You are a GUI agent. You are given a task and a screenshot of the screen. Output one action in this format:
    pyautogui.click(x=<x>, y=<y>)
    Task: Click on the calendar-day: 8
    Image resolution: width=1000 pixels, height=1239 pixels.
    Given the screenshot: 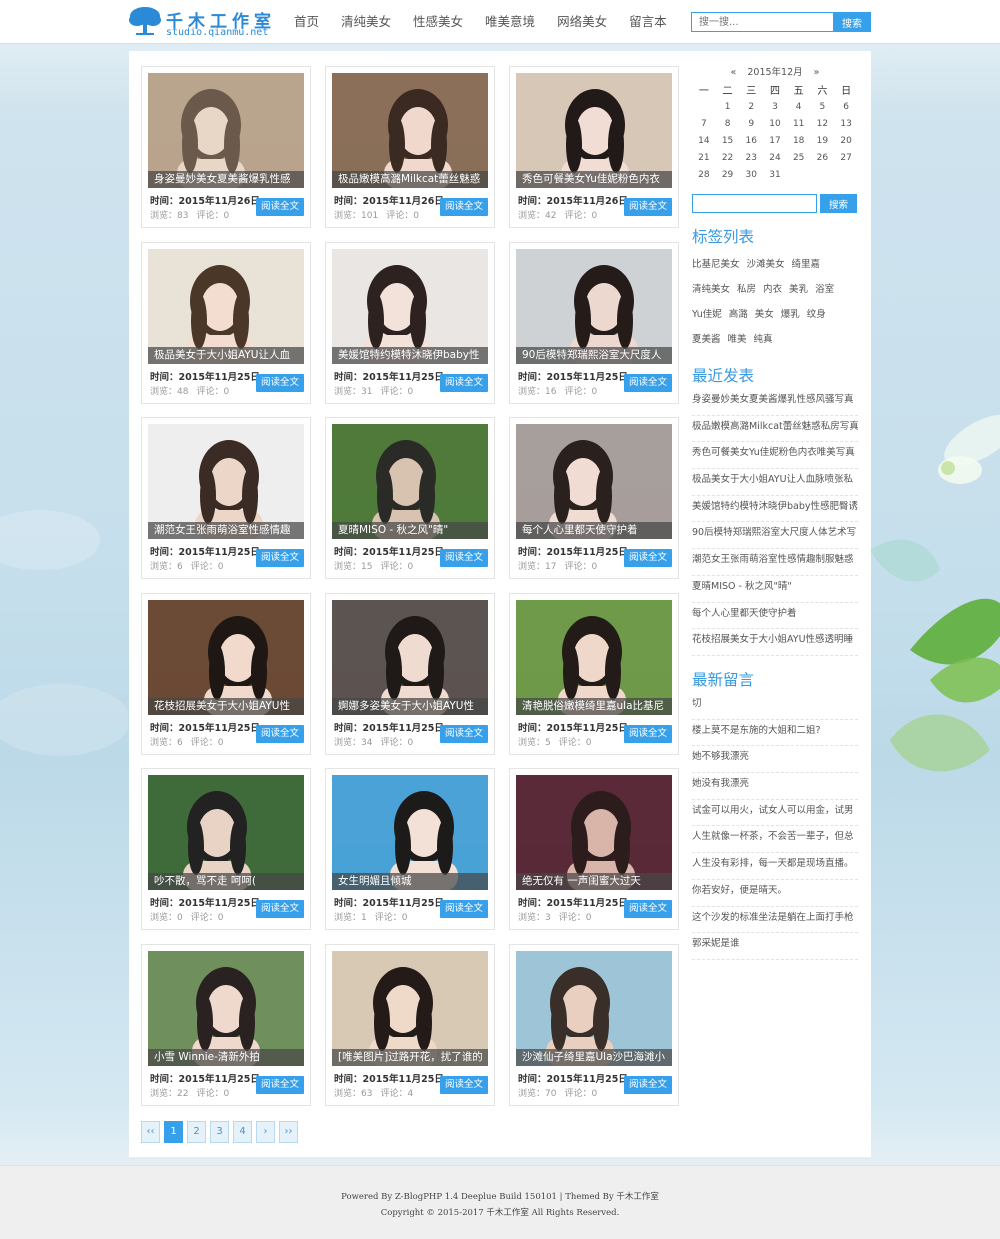 What is the action you would take?
    pyautogui.click(x=728, y=123)
    